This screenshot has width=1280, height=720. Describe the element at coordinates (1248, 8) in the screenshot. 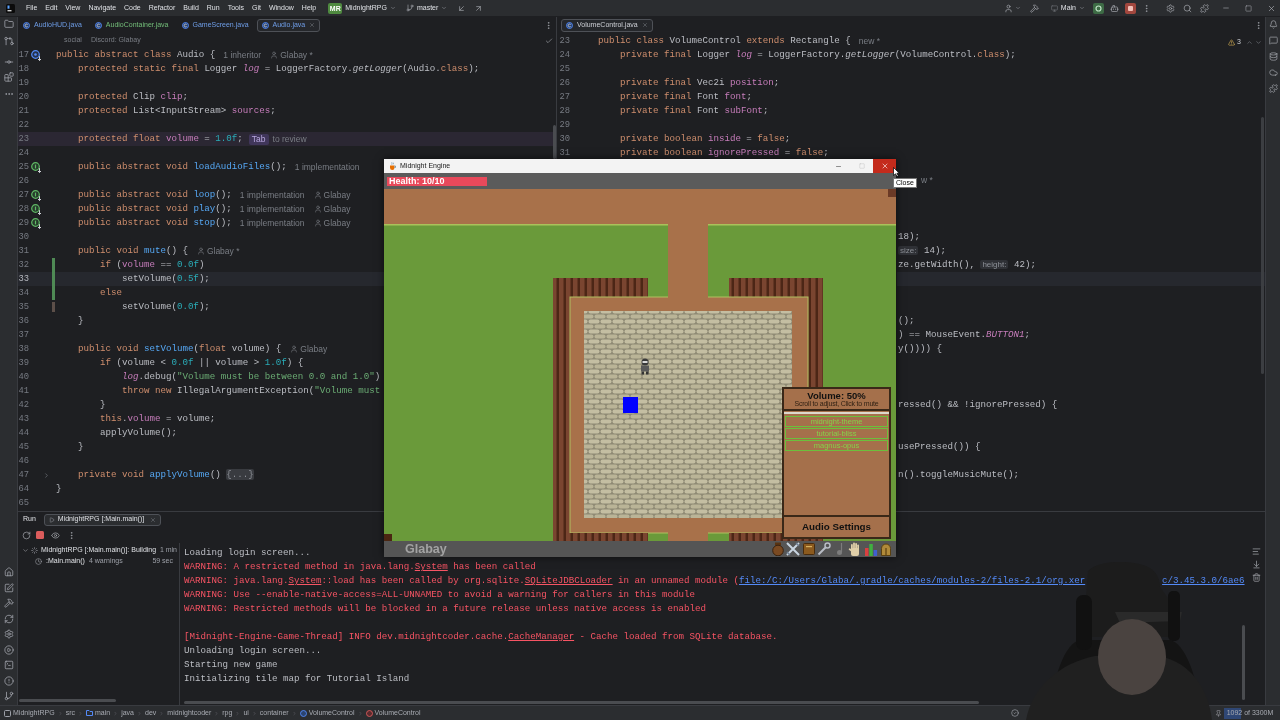

I see `maximize-icon` at that location.